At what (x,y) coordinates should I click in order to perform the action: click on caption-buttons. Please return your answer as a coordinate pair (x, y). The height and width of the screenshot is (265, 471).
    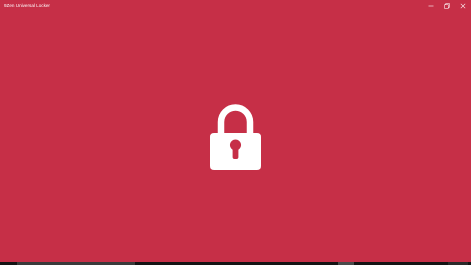
    Looking at the image, I should click on (447, 5).